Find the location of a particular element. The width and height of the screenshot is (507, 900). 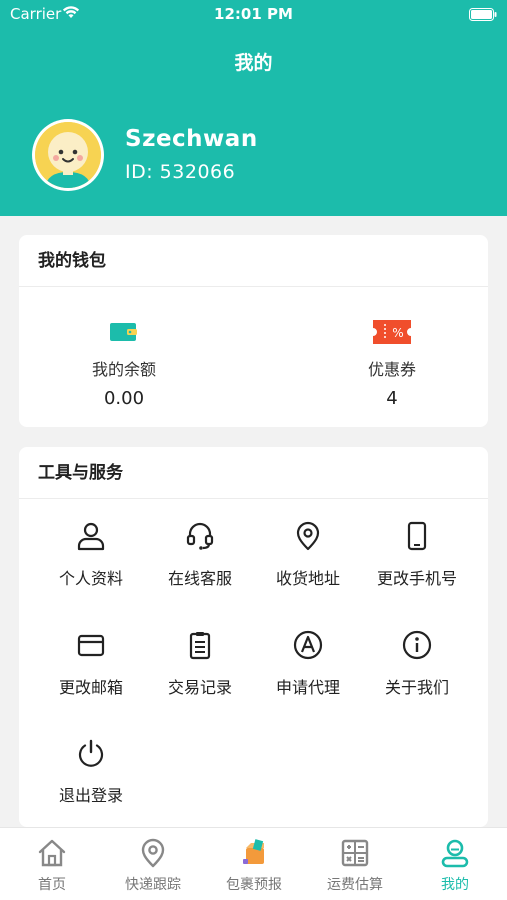

info-icon is located at coordinates (417, 645).